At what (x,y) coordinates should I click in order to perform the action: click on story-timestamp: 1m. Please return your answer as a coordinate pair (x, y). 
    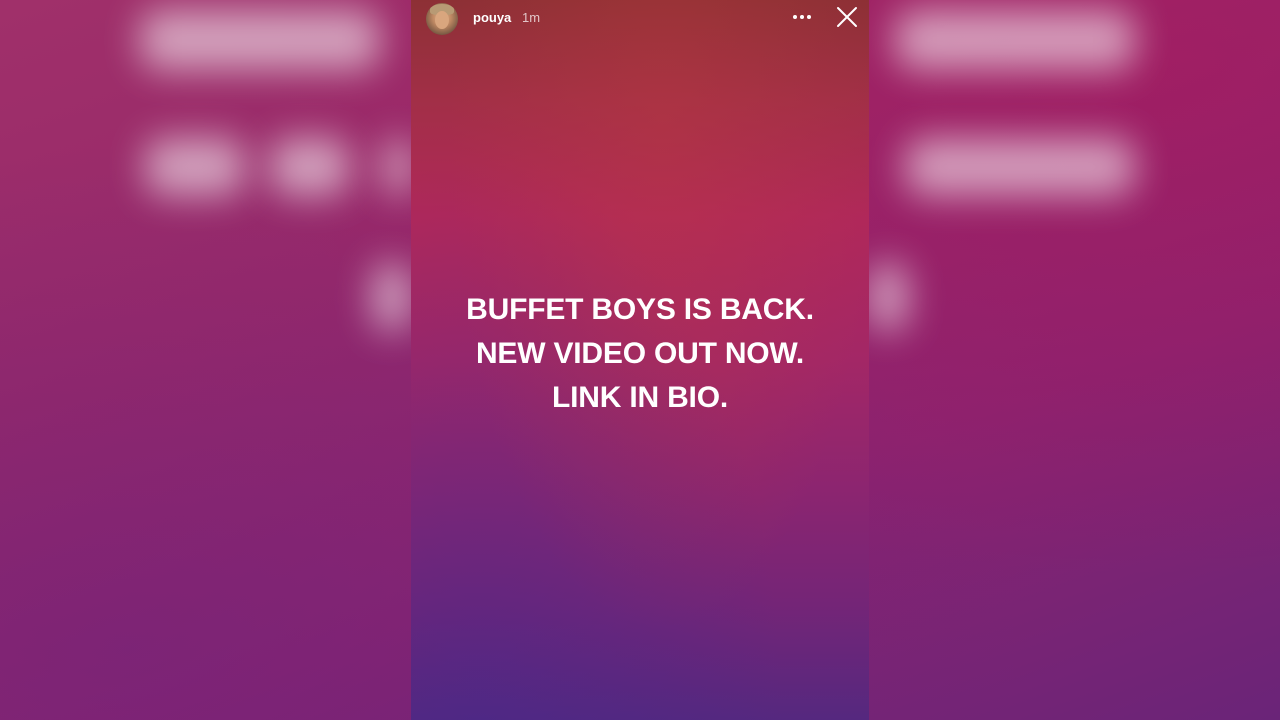
    Looking at the image, I should click on (531, 17).